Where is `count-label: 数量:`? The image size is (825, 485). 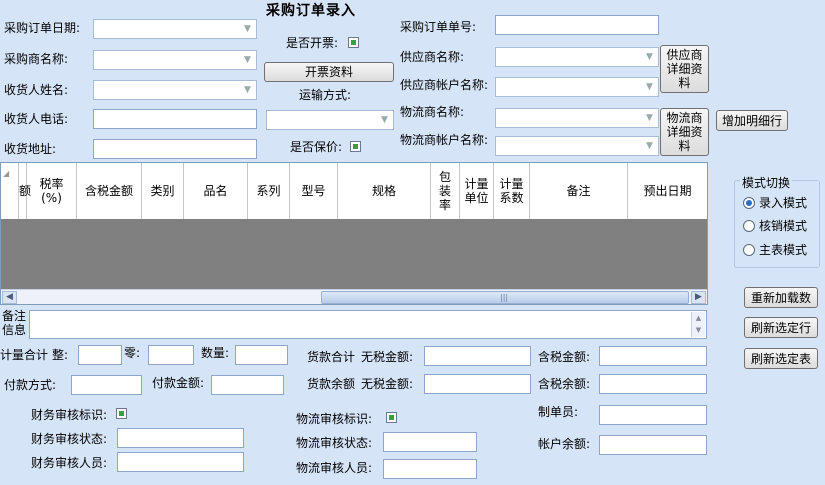
count-label: 数量: is located at coordinates (215, 353).